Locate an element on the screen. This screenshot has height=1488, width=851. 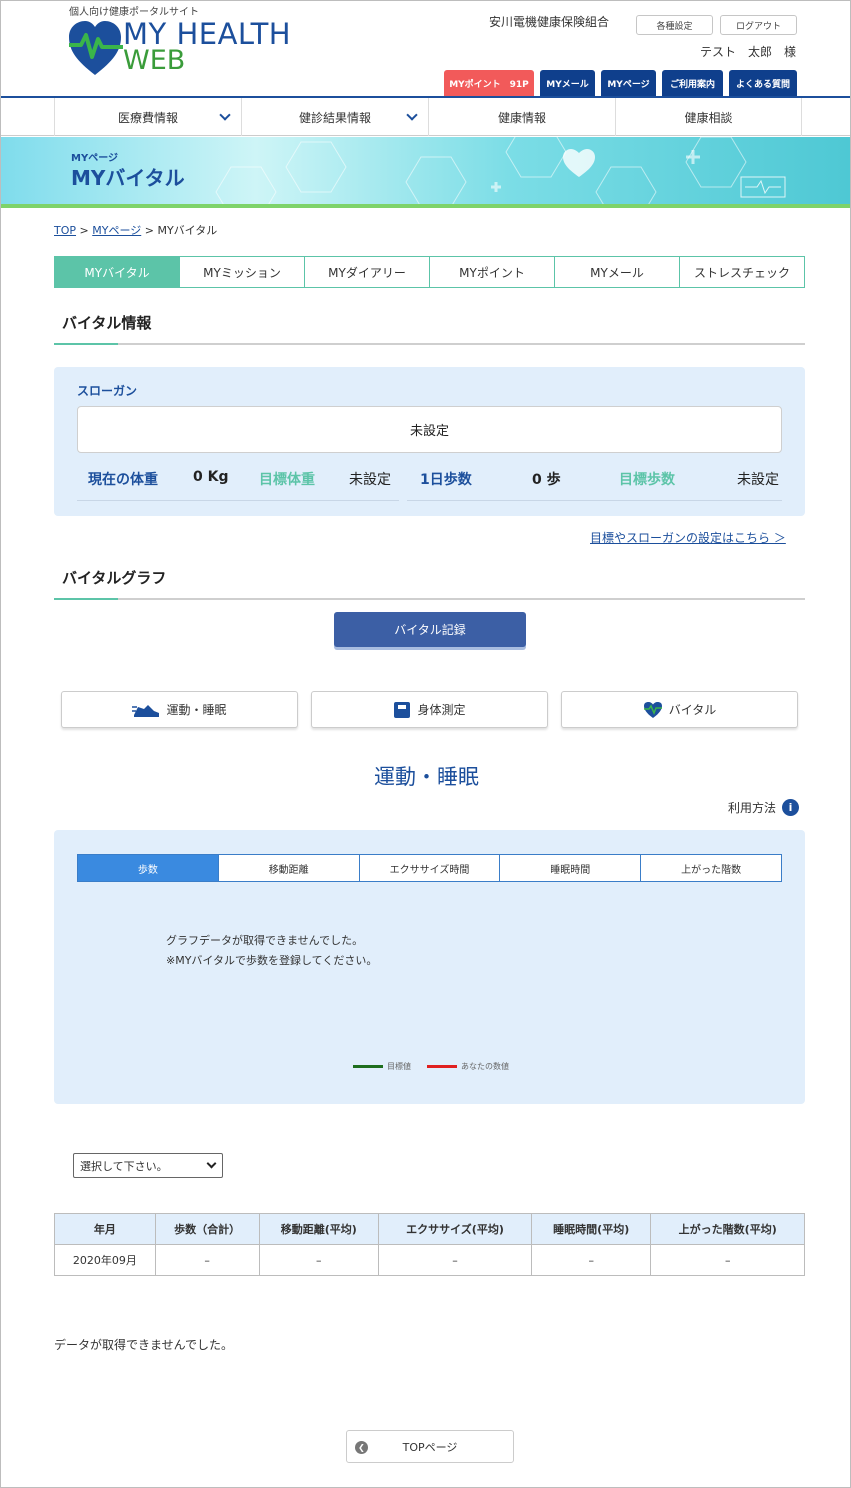
gnav-medical-costs: 医療費情報 is located at coordinates (147, 117).